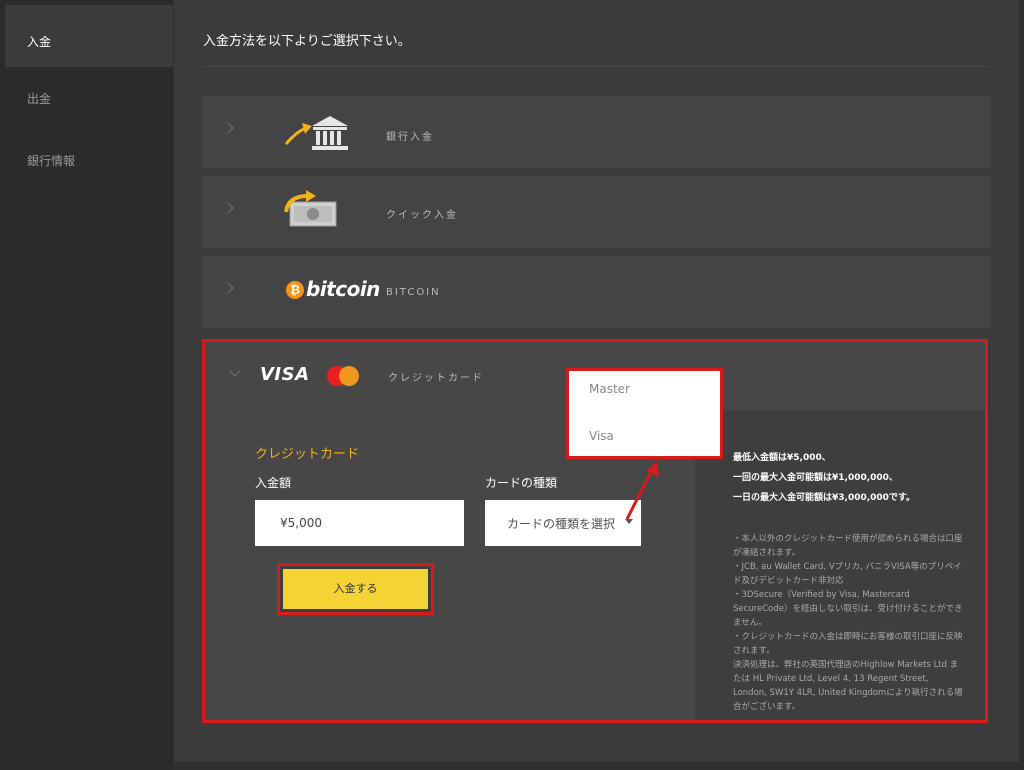 The height and width of the screenshot is (770, 1024). I want to click on info-note-line: ・クレジットカードの入金は即時にお客様の取引口座に反映されます。, so click(848, 644).